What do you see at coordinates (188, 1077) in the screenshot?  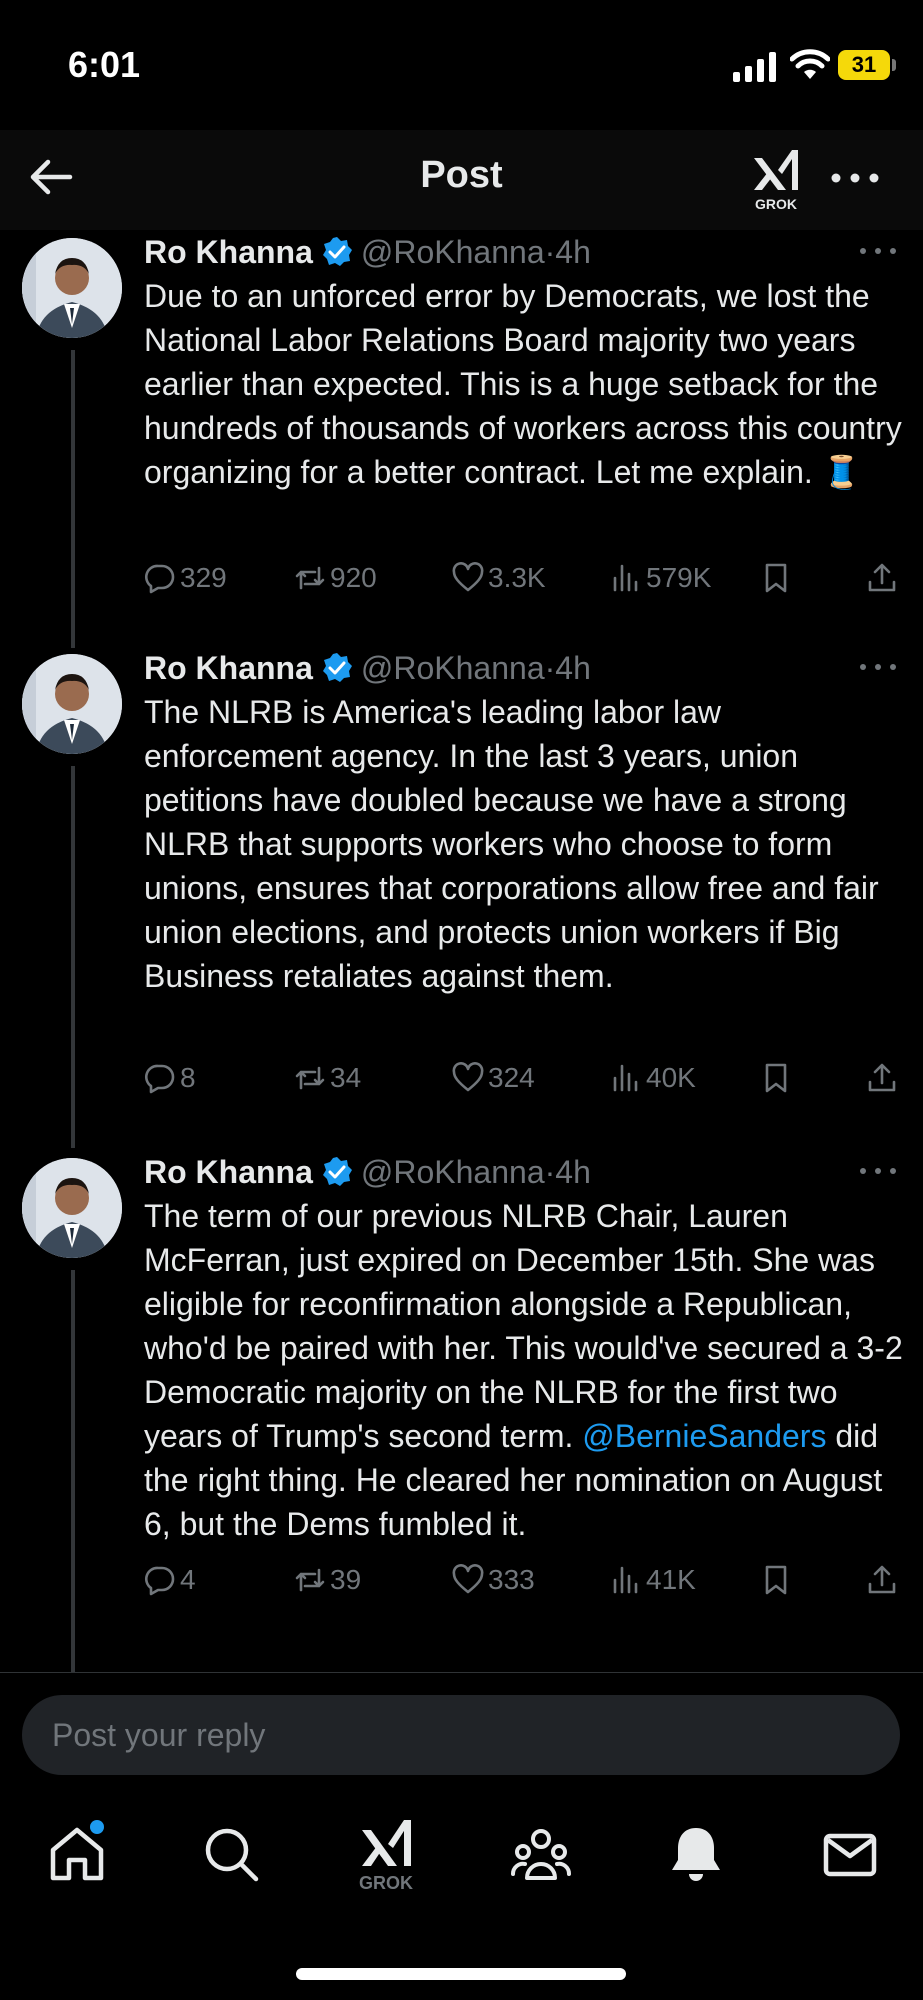 I see `reply-count: 8` at bounding box center [188, 1077].